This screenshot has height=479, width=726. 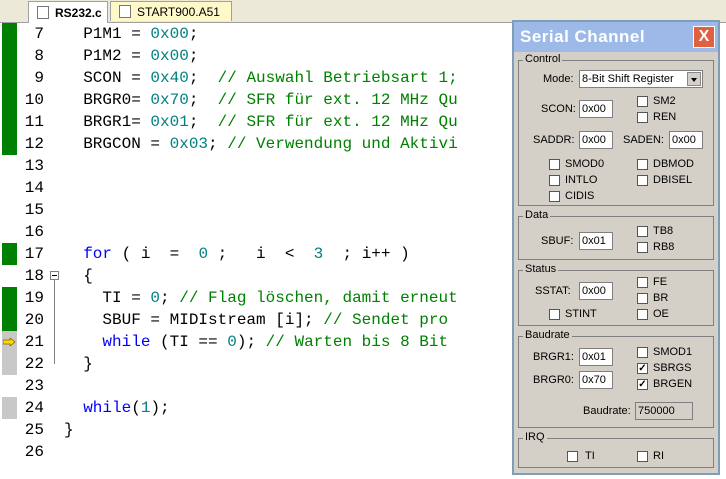 I want to click on c-file-icon, so click(x=43, y=12).